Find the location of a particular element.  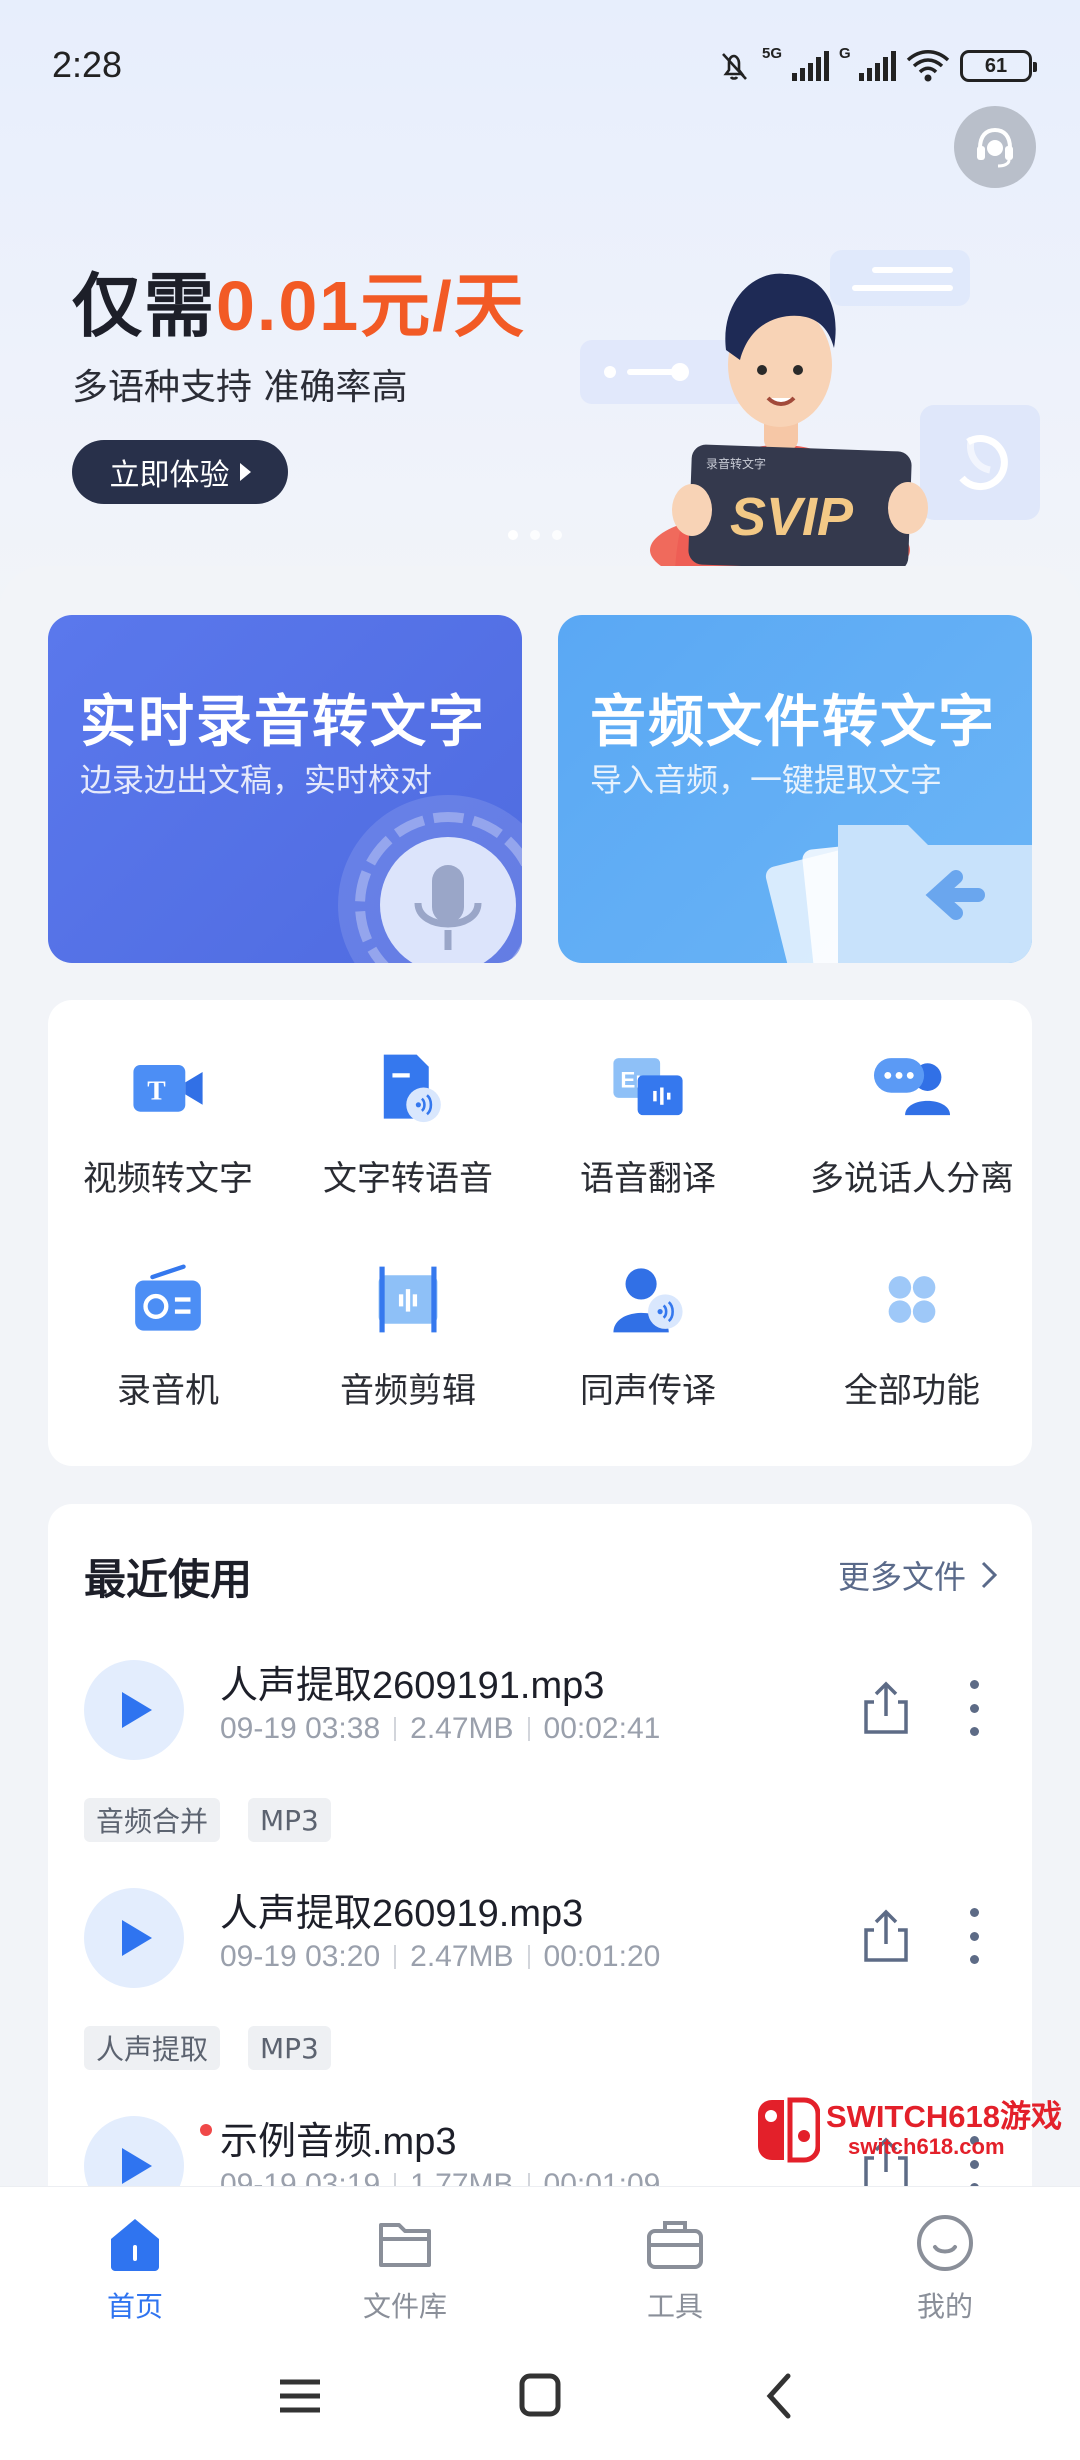

status-time: 2:28 is located at coordinates (87, 64).